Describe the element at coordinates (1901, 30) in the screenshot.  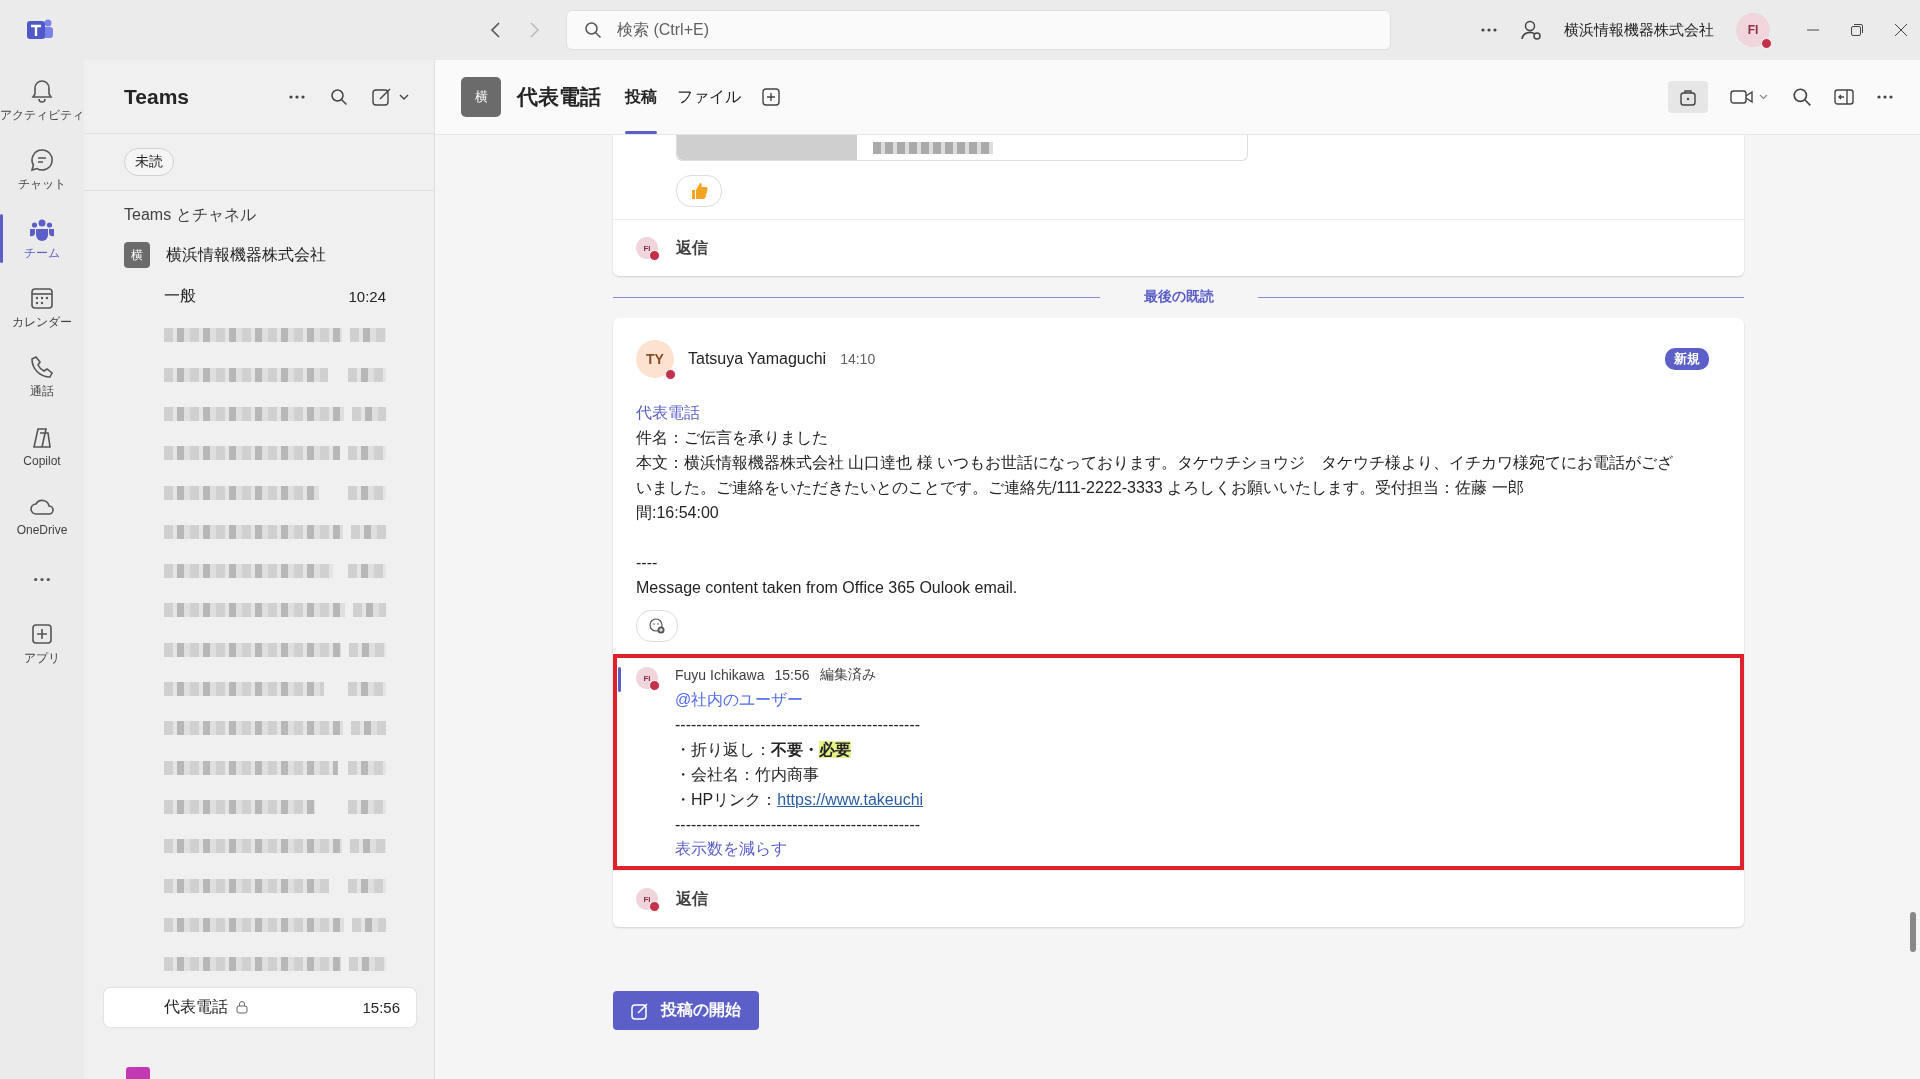
I see `close-icon` at that location.